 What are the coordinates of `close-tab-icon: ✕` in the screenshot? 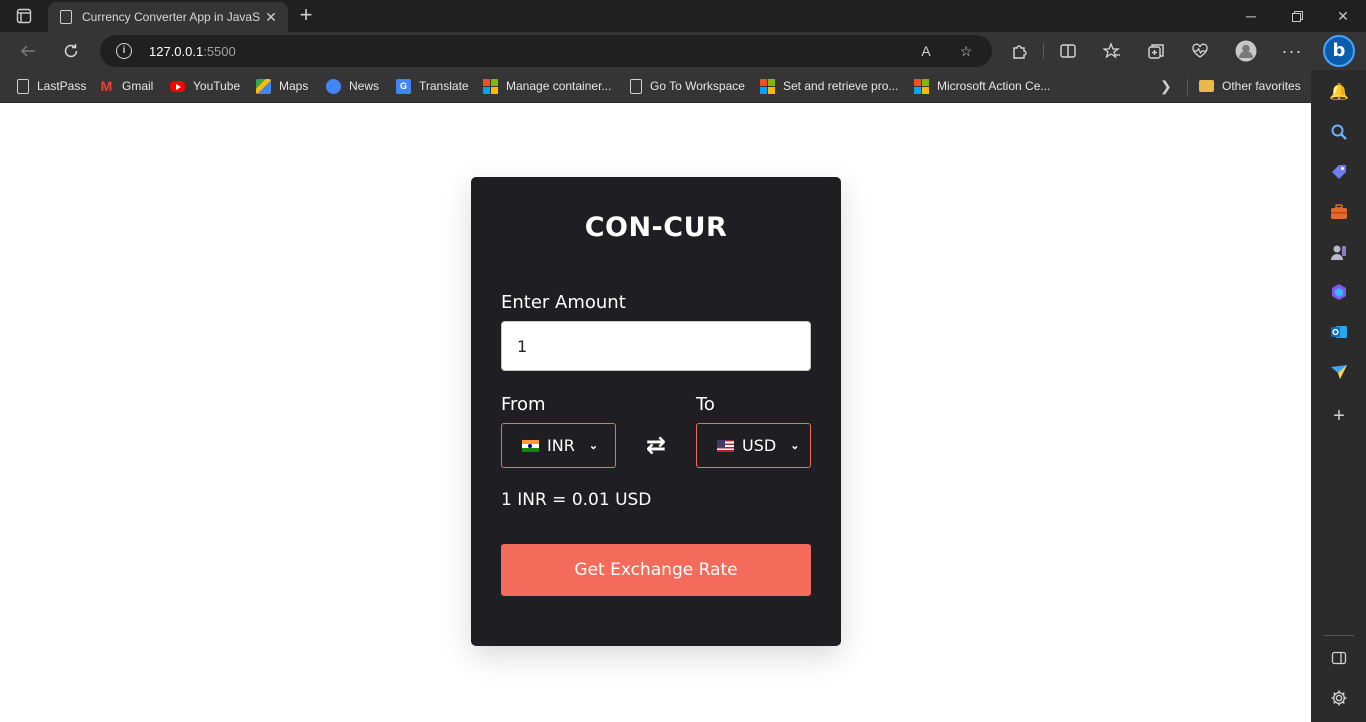 It's located at (271, 17).